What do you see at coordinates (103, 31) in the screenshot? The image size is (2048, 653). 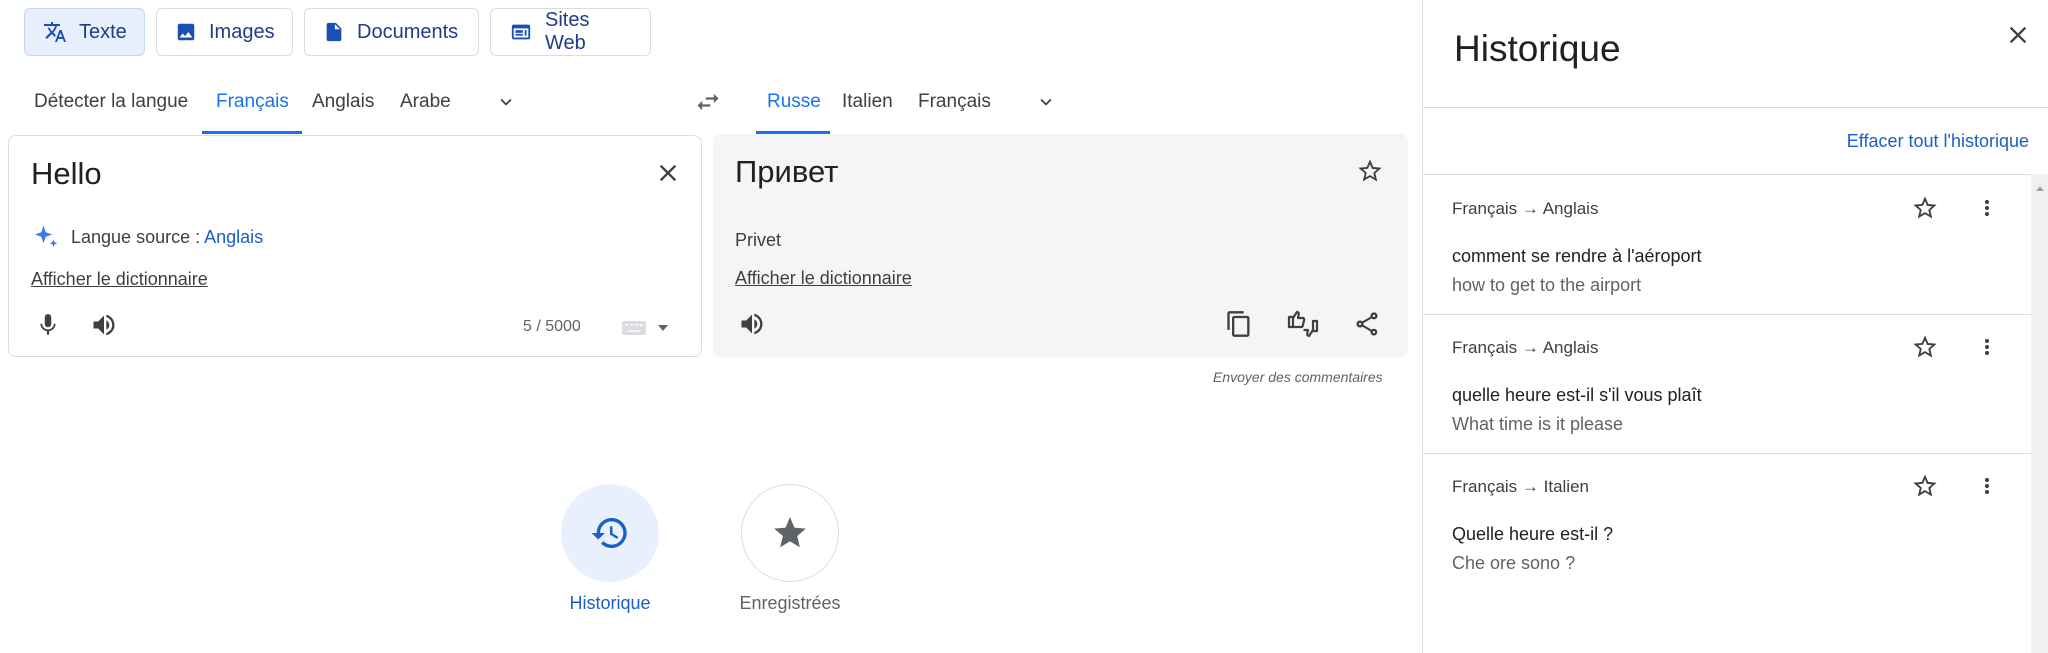 I see `tab-texte-label: Texte` at bounding box center [103, 31].